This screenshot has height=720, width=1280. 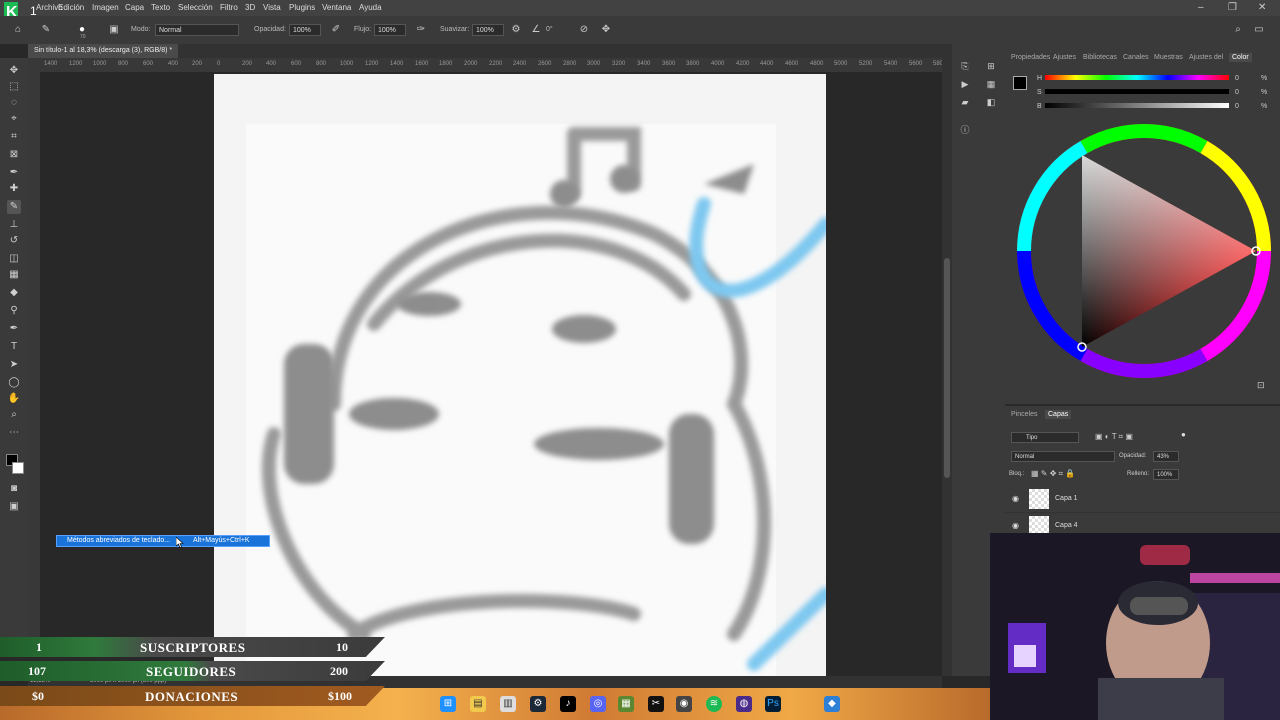 I want to click on restore-icon: ❐, so click(x=1232, y=7).